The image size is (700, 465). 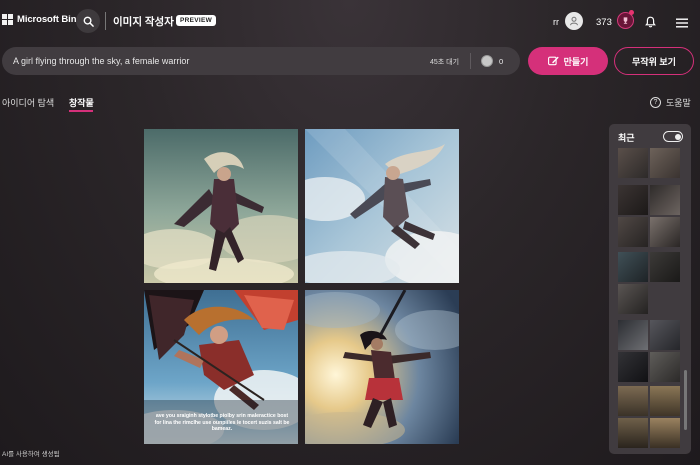 What do you see at coordinates (350, 21) in the screenshot?
I see `header: Microsoft Bing 이미지 작성자 PREVIEW rr 373` at bounding box center [350, 21].